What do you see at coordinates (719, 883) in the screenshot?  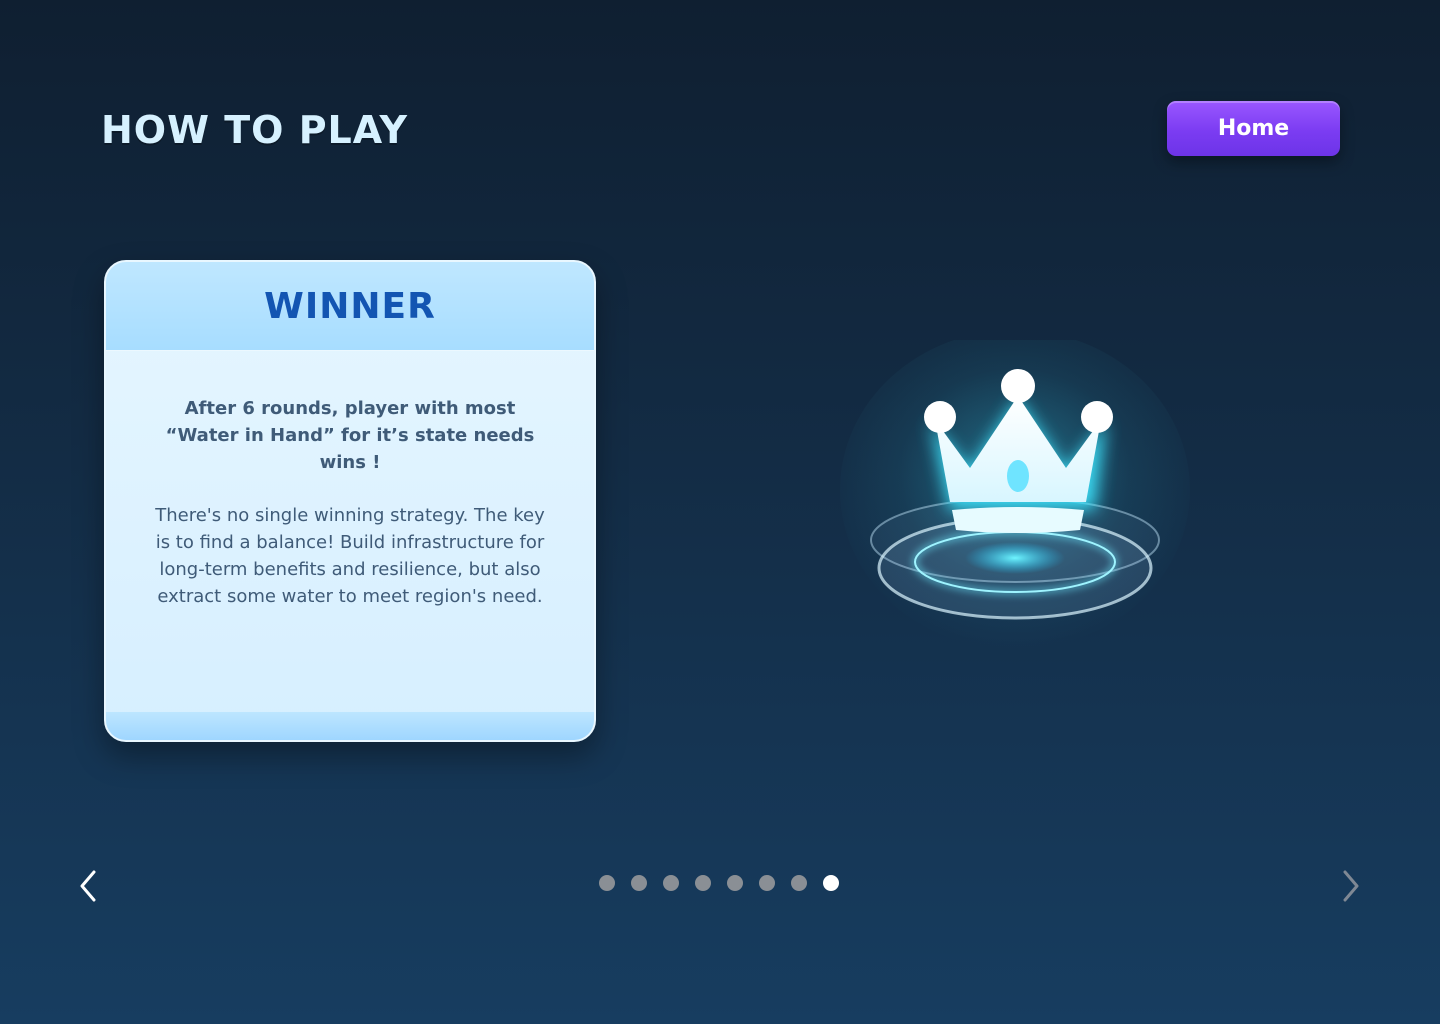 I see `pagination-dots` at bounding box center [719, 883].